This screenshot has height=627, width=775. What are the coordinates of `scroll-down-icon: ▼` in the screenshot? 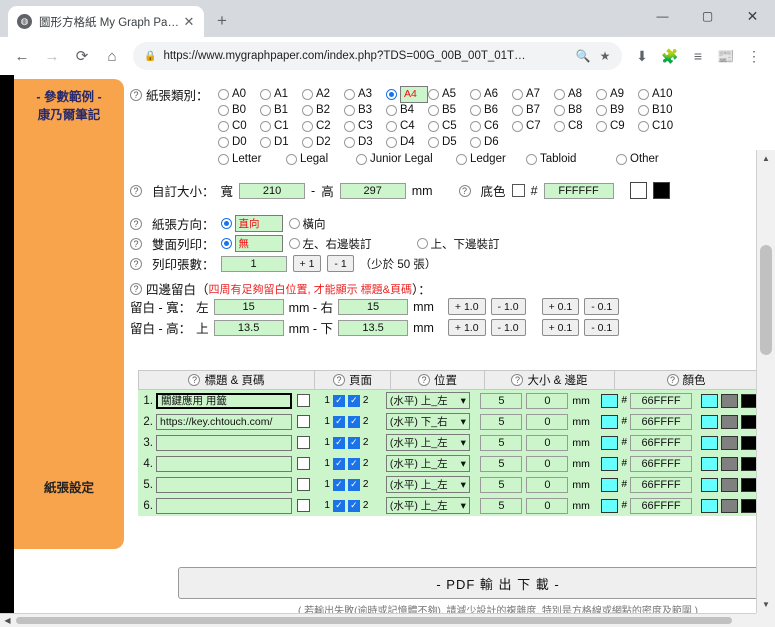 It's located at (766, 604).